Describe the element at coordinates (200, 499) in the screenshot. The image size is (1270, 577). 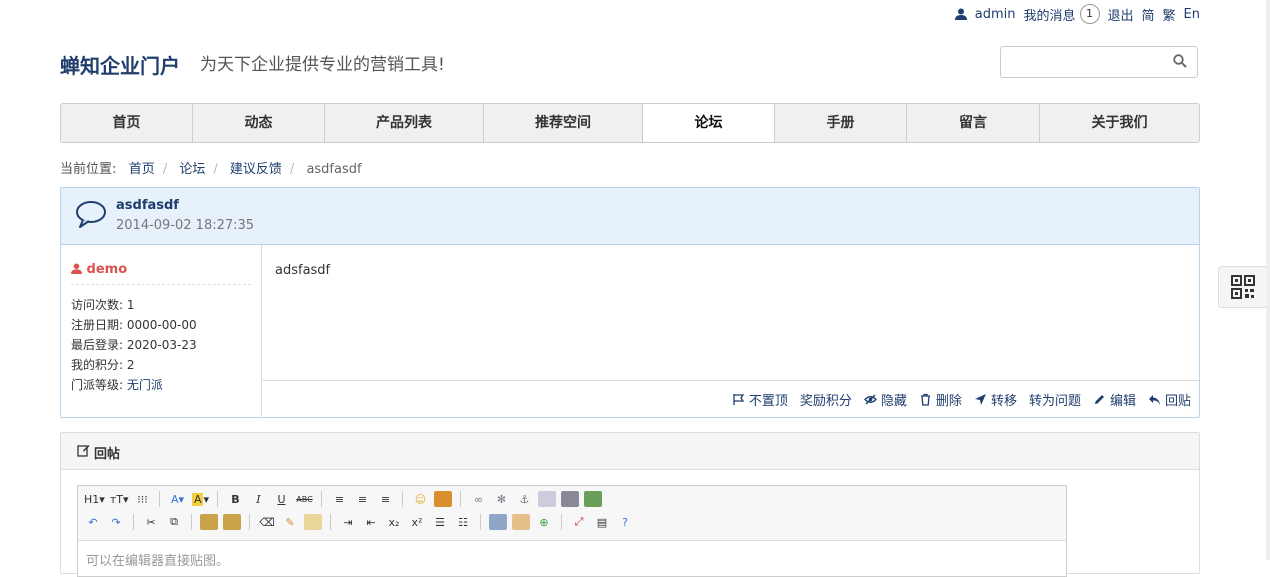
I see `highlight-button: A ▾` at that location.